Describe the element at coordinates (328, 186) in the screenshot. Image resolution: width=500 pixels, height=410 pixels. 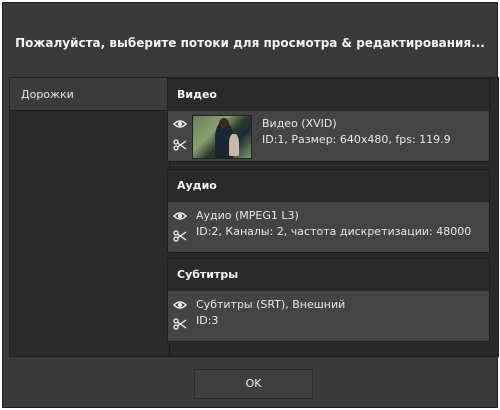
I see `audio-section-header: Аудио` at that location.